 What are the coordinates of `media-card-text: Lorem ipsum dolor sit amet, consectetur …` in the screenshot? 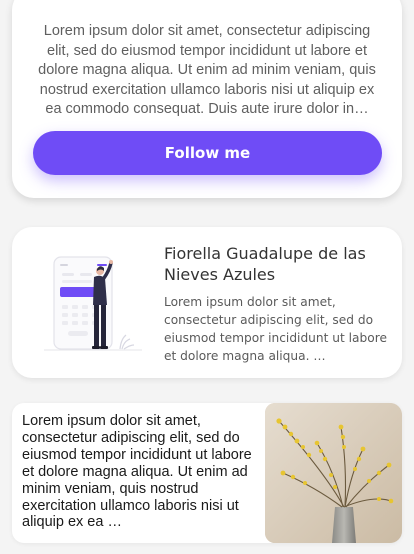 It's located at (137, 472).